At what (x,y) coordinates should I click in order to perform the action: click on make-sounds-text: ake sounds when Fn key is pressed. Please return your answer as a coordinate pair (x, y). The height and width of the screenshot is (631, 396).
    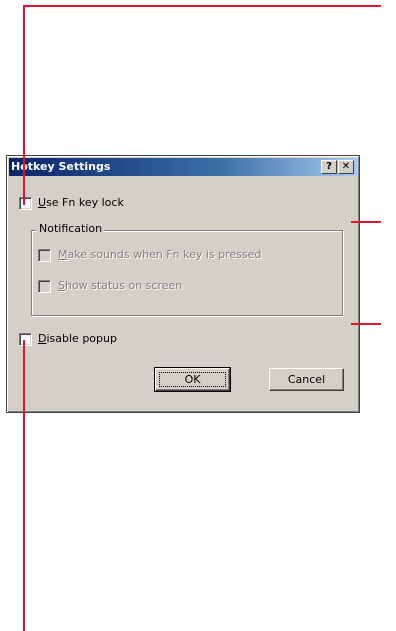
    Looking at the image, I should click on (164, 254).